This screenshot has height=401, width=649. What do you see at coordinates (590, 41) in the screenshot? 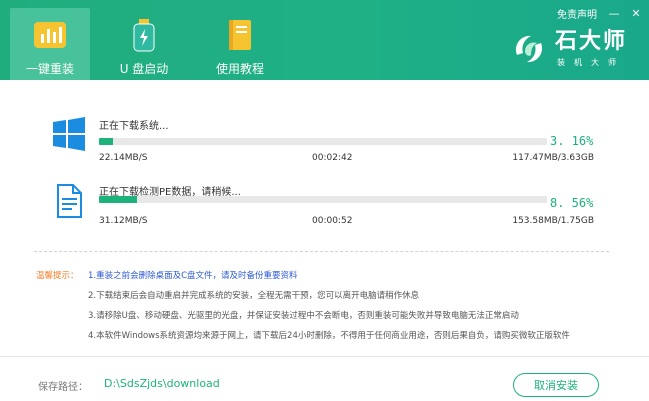
I see `brand-name: 石大师` at bounding box center [590, 41].